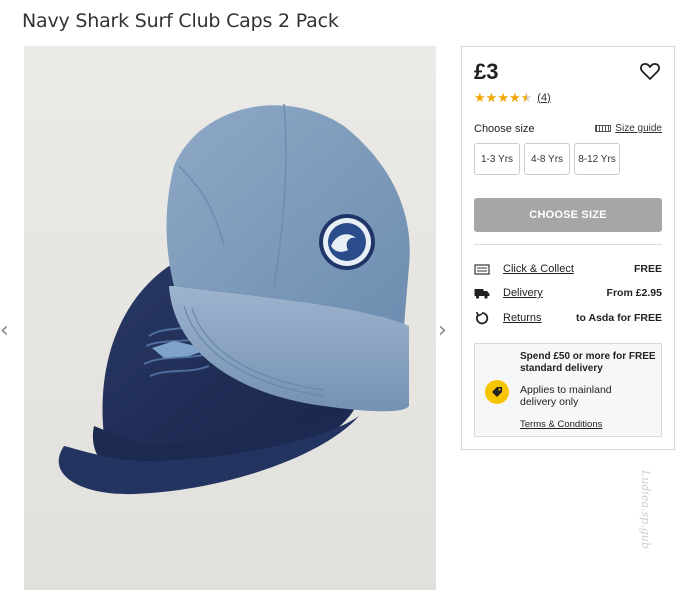  Describe the element at coordinates (497, 392) in the screenshot. I see `tag-icon` at that location.